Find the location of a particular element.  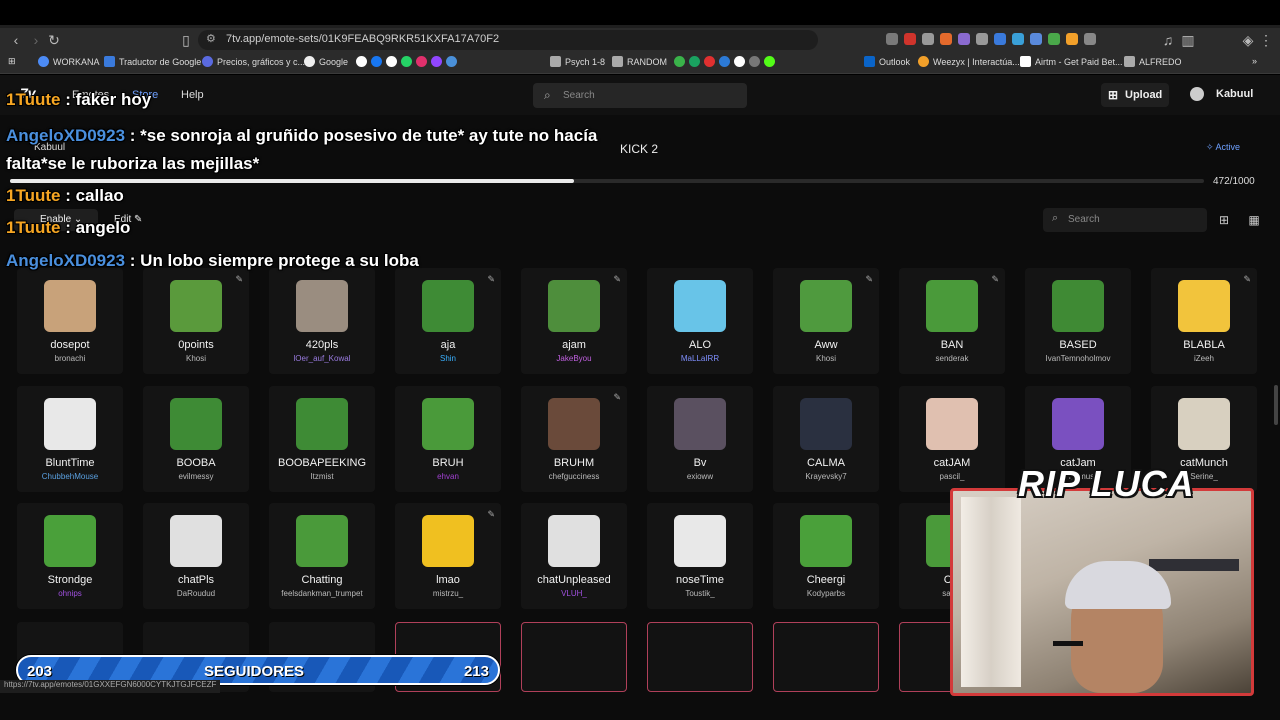

bookmark-google: Google is located at coordinates (326, 61).